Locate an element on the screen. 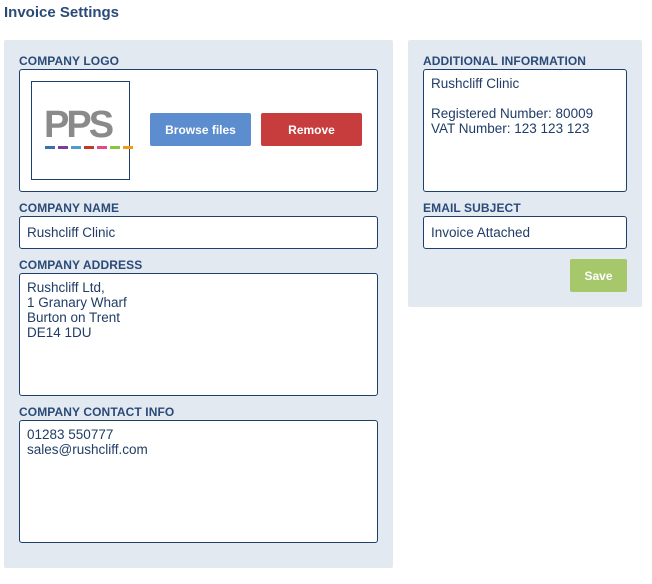 This screenshot has width=652, height=584. company-name-label: COMPANY NAME is located at coordinates (69, 208).